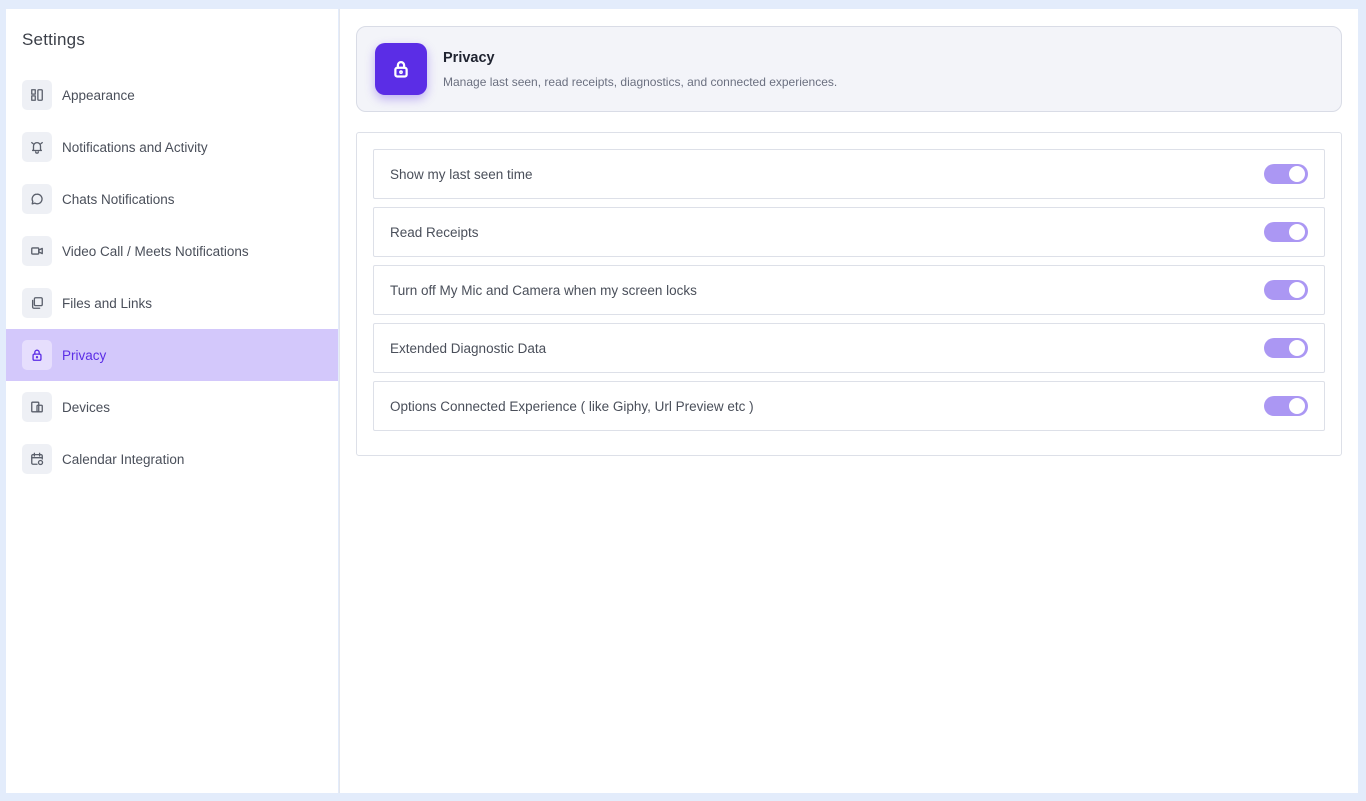  What do you see at coordinates (172, 407) in the screenshot?
I see `sidebar-item-devices: Devices` at bounding box center [172, 407].